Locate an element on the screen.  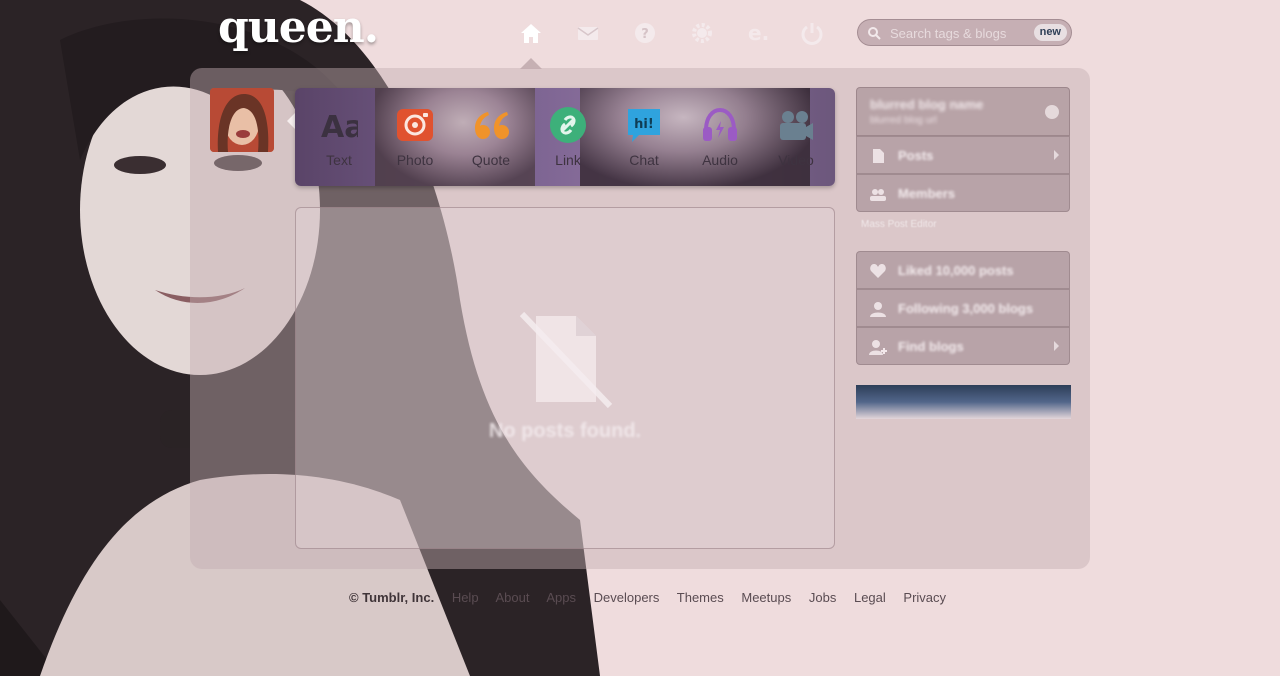
heart-icon is located at coordinates (878, 271).